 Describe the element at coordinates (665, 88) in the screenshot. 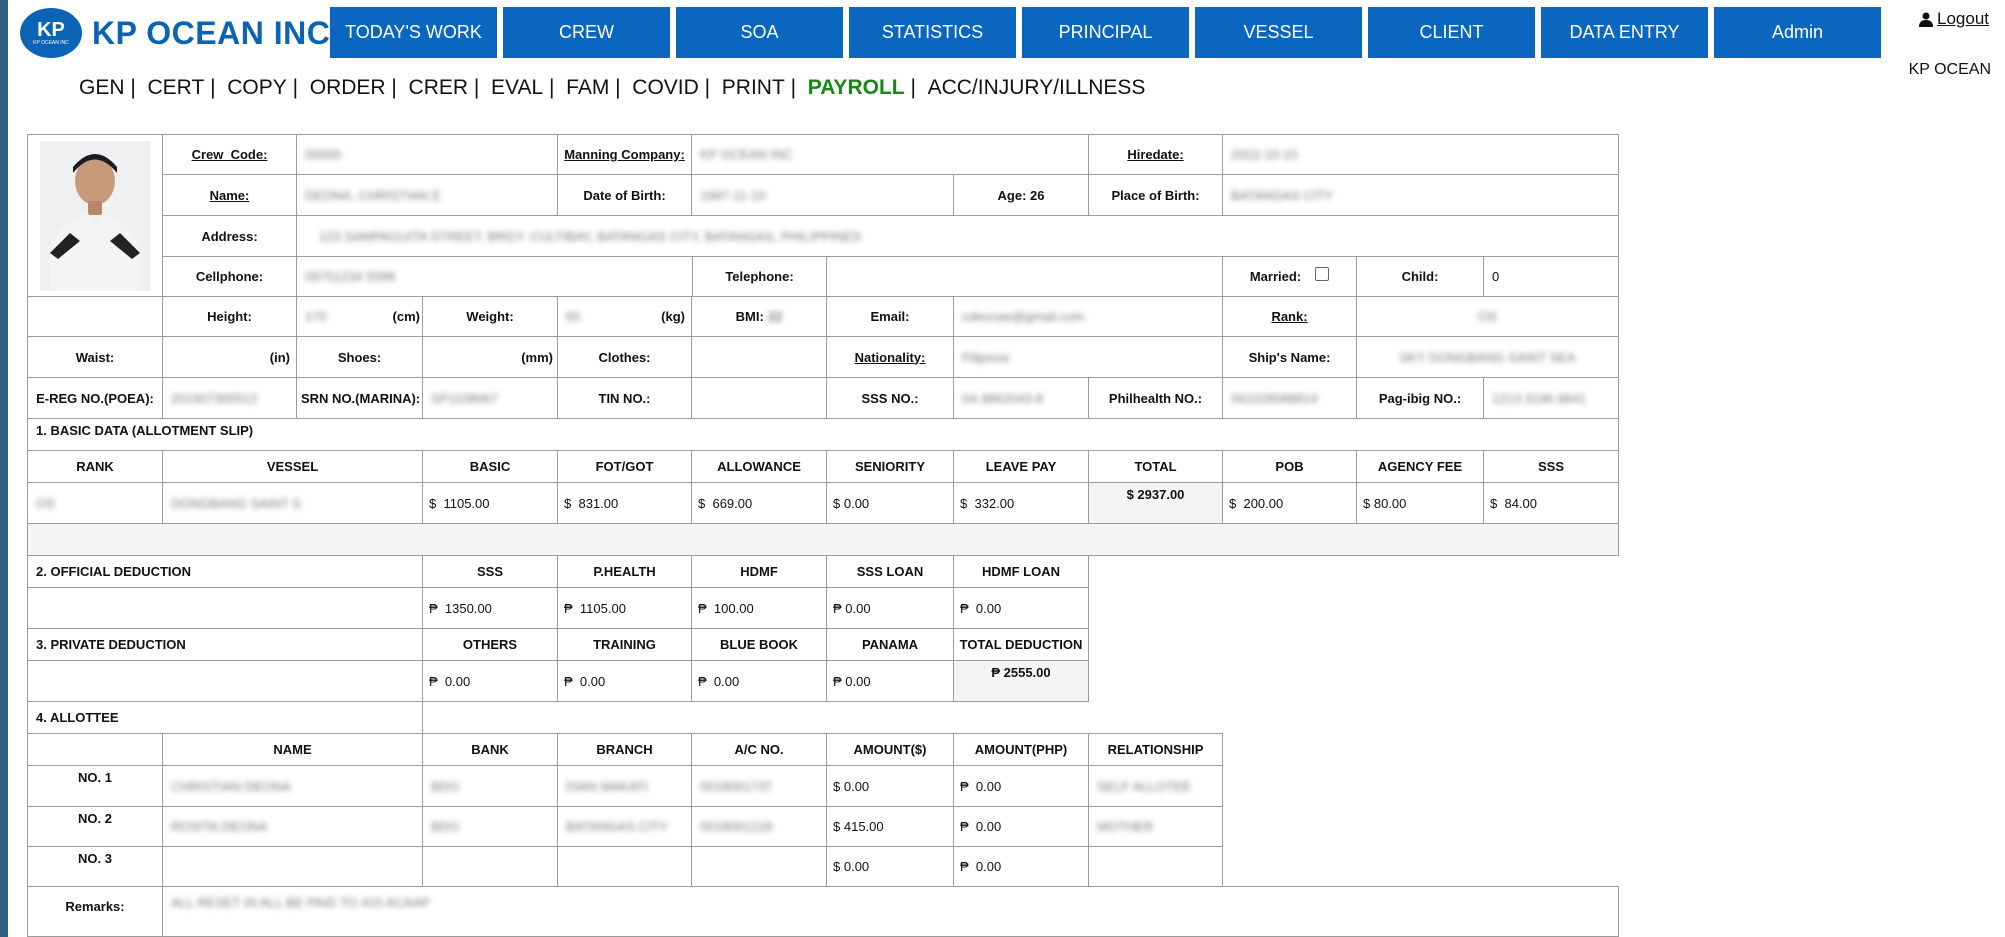

I see `subnav-covid: COVID` at that location.